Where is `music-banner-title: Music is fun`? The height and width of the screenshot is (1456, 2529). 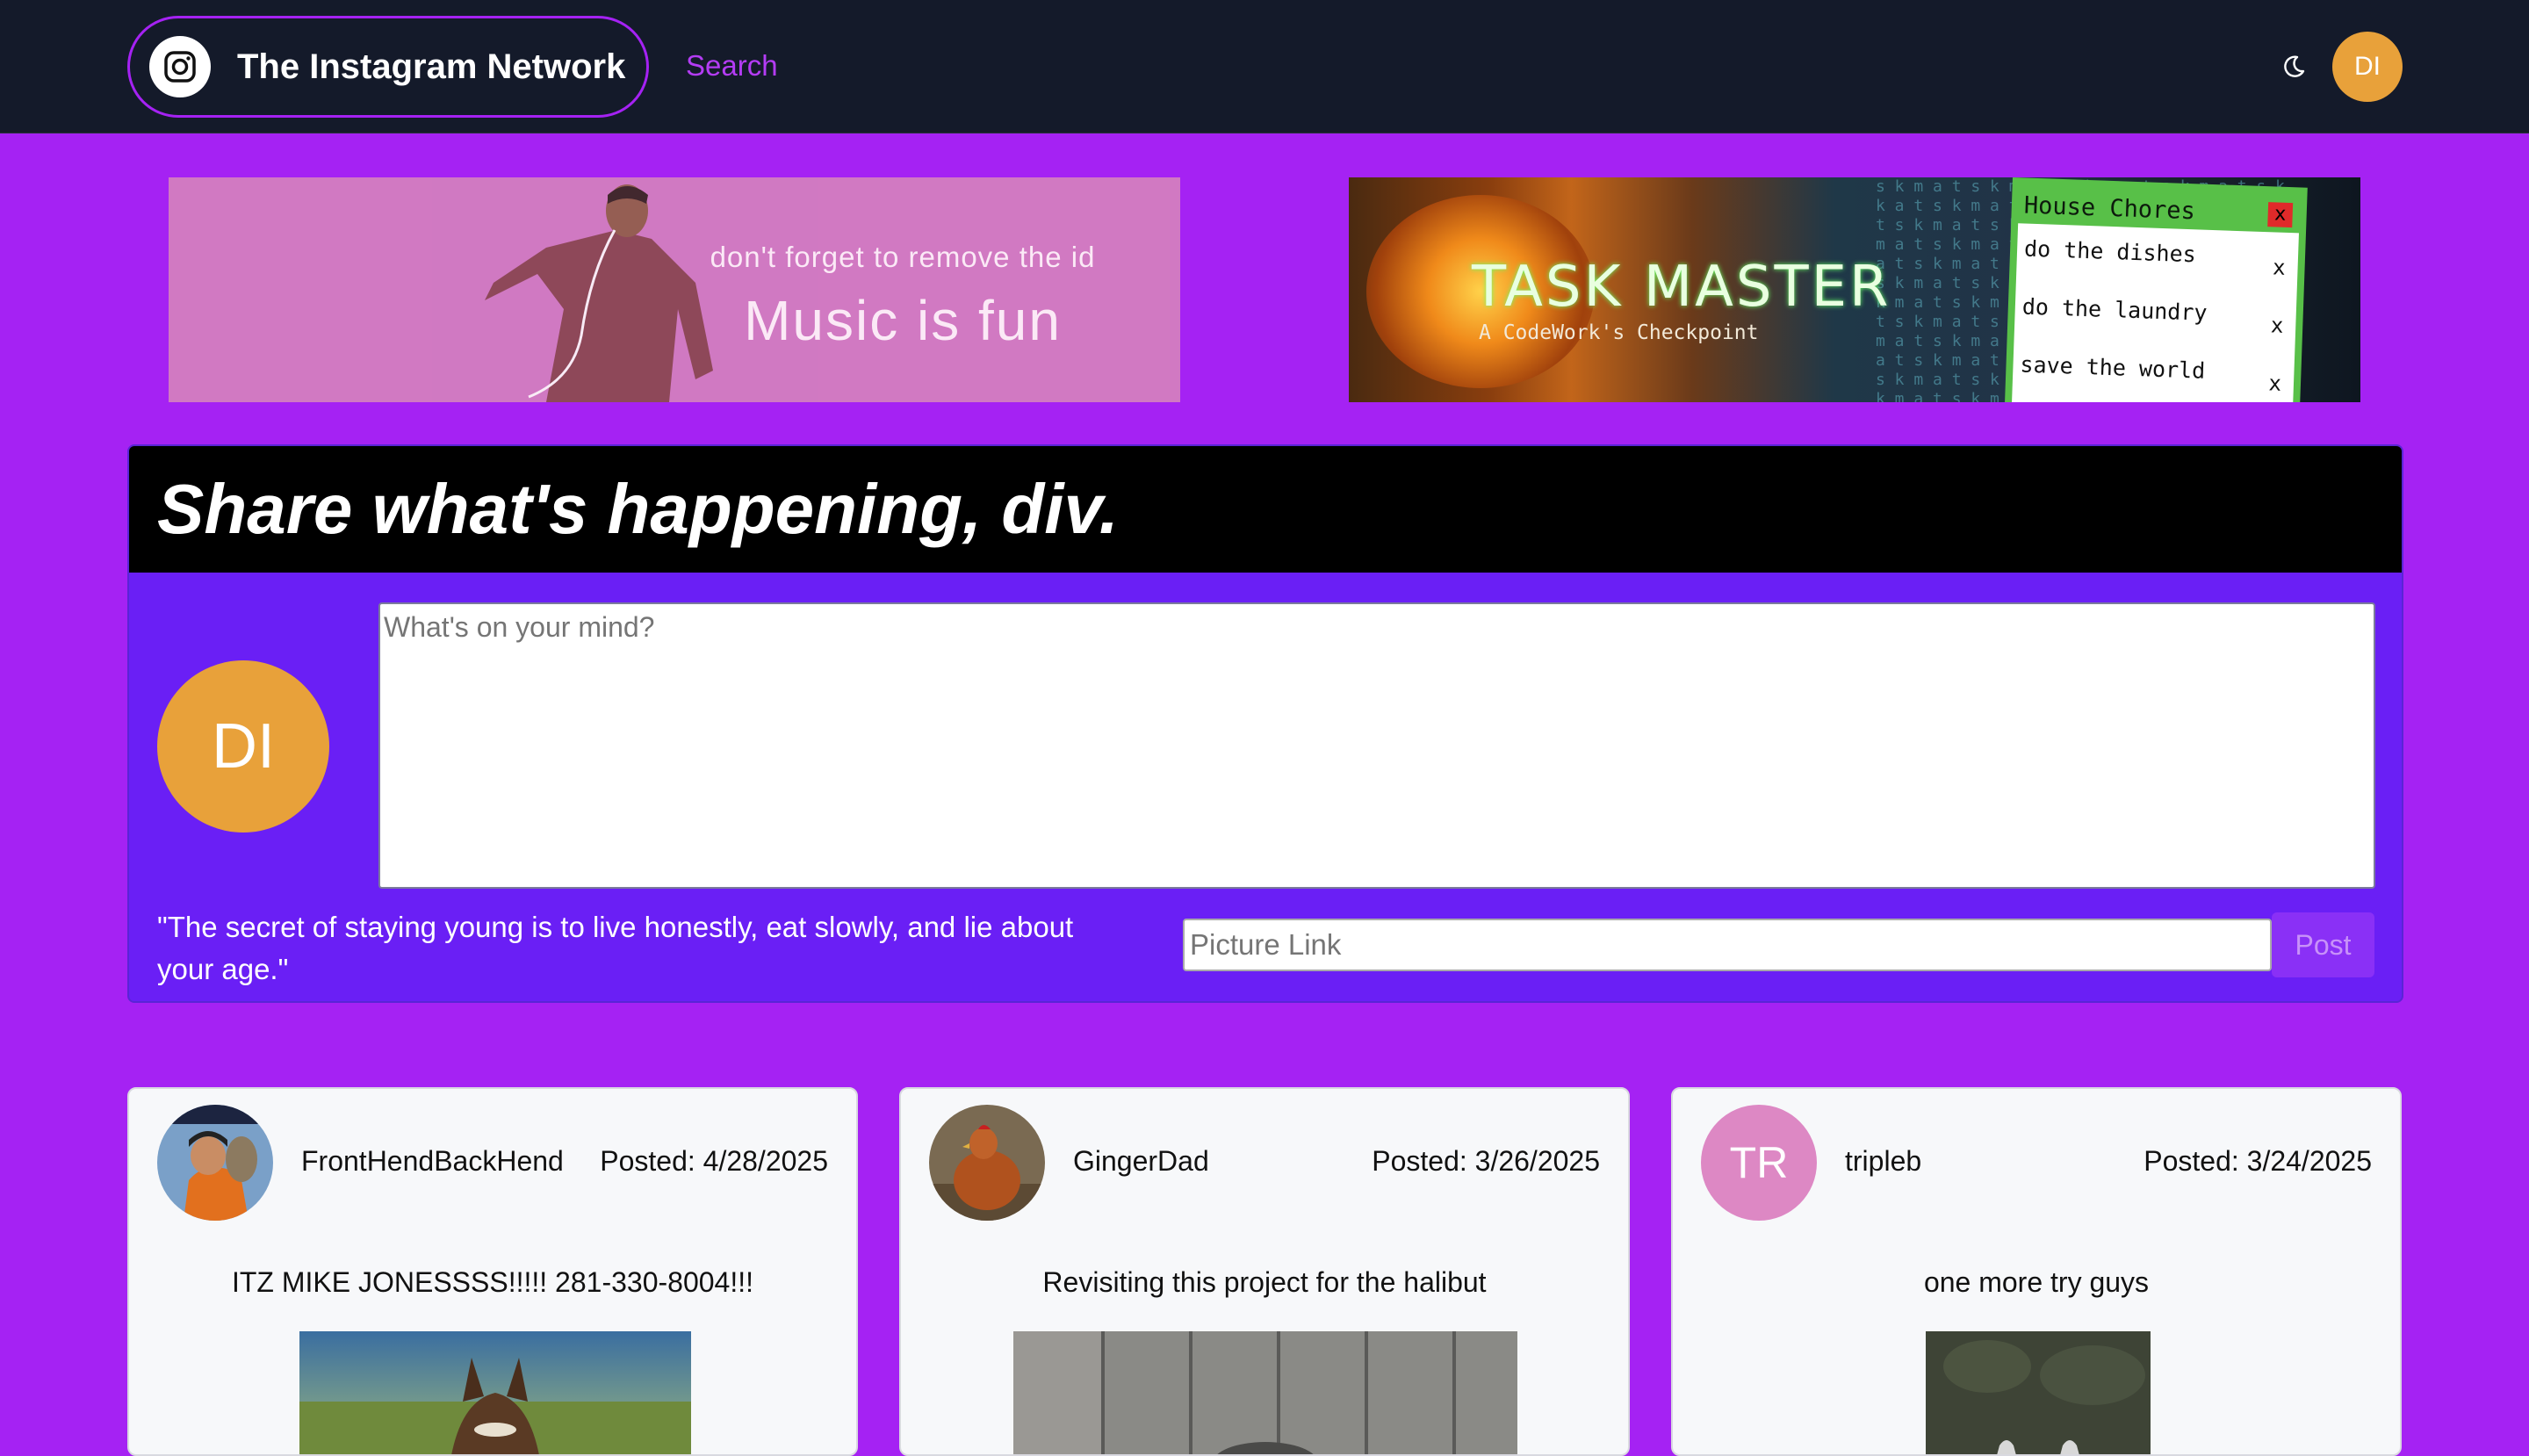
music-banner-title: Music is fun is located at coordinates (903, 320).